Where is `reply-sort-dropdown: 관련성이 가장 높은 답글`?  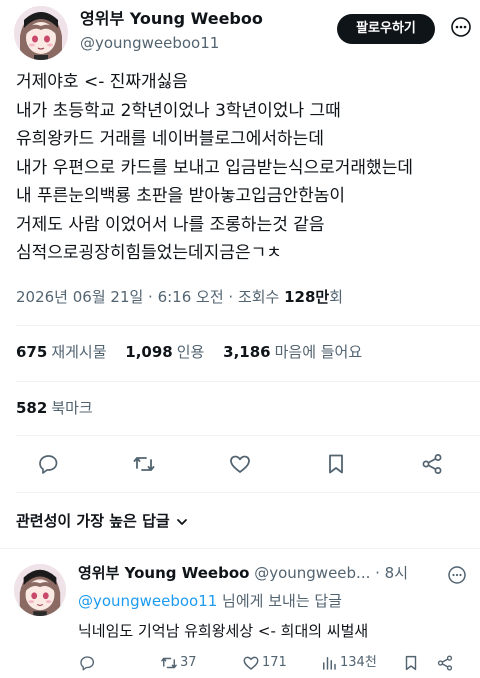 reply-sort-dropdown: 관련성이 가장 높은 답글 is located at coordinates (102, 521).